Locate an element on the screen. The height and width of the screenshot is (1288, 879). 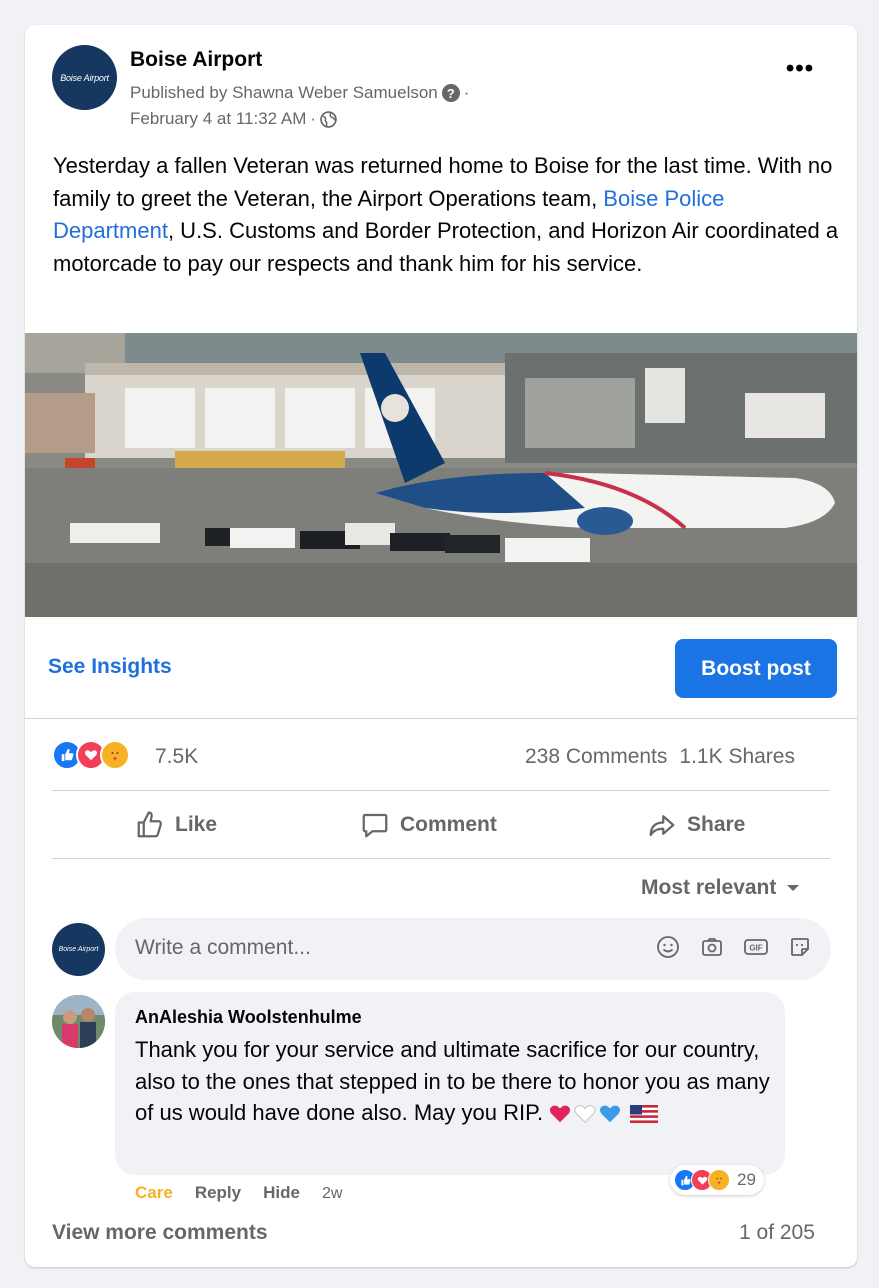
us-flag-icon is located at coordinates (644, 1114).